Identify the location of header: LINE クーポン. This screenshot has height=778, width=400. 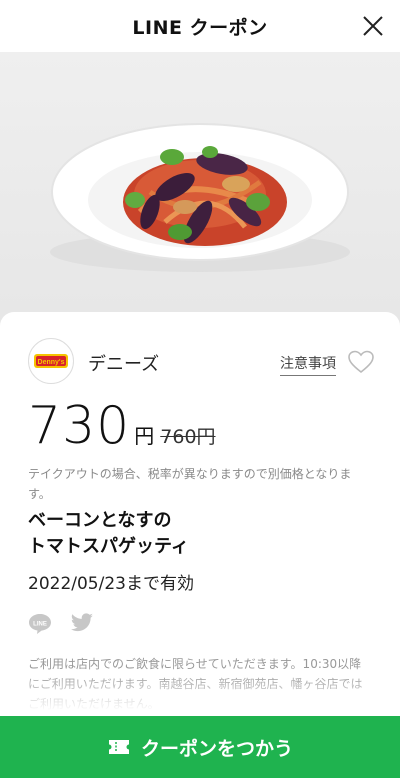
(200, 26).